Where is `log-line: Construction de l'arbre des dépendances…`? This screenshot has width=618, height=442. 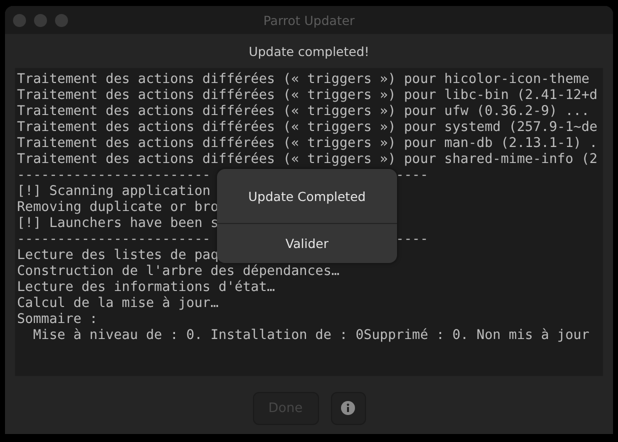
log-line: Construction de l'arbre des dépendances… is located at coordinates (178, 271).